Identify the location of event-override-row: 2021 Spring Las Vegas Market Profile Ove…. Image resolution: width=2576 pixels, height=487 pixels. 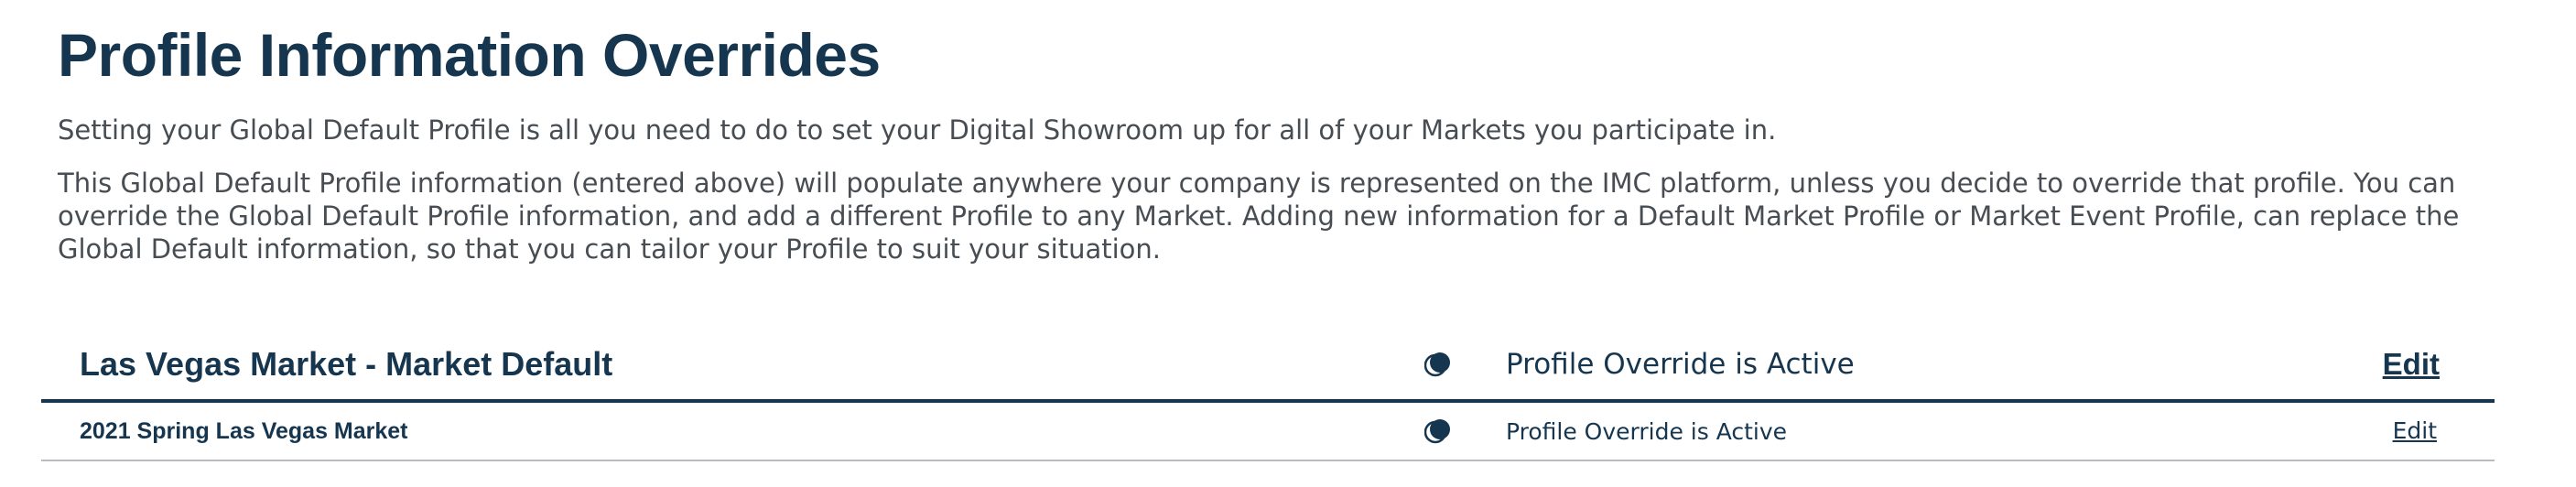
(1268, 432).